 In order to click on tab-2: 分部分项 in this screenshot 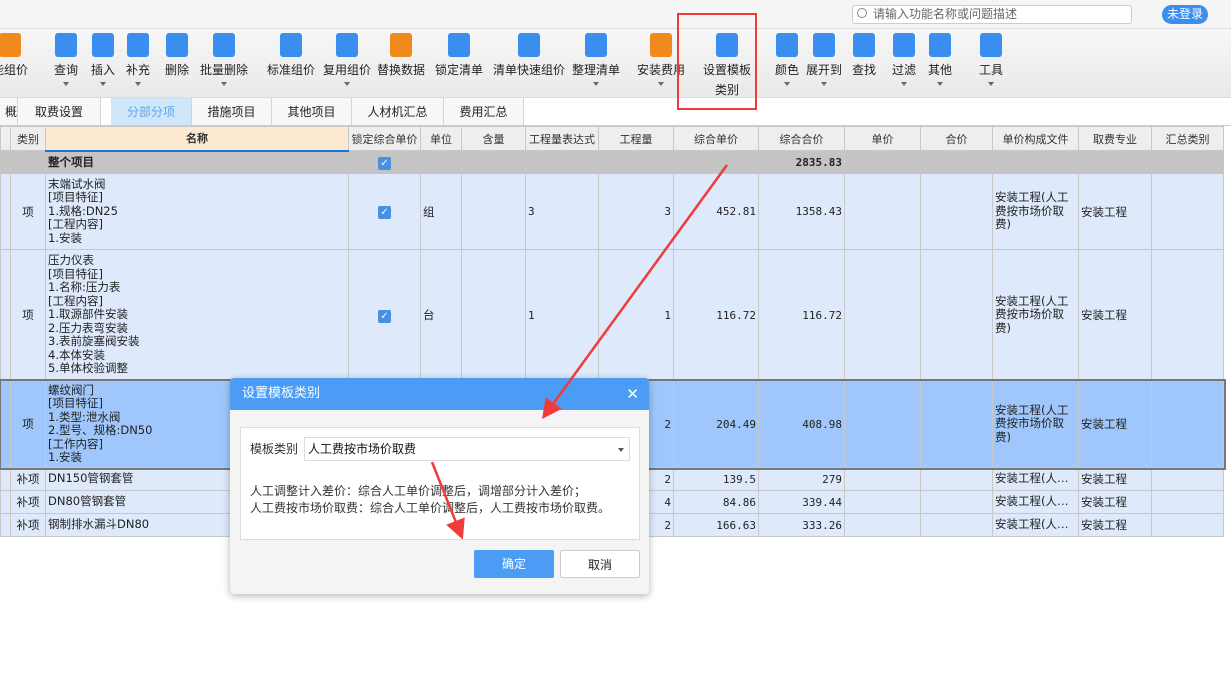, I will do `click(151, 111)`.